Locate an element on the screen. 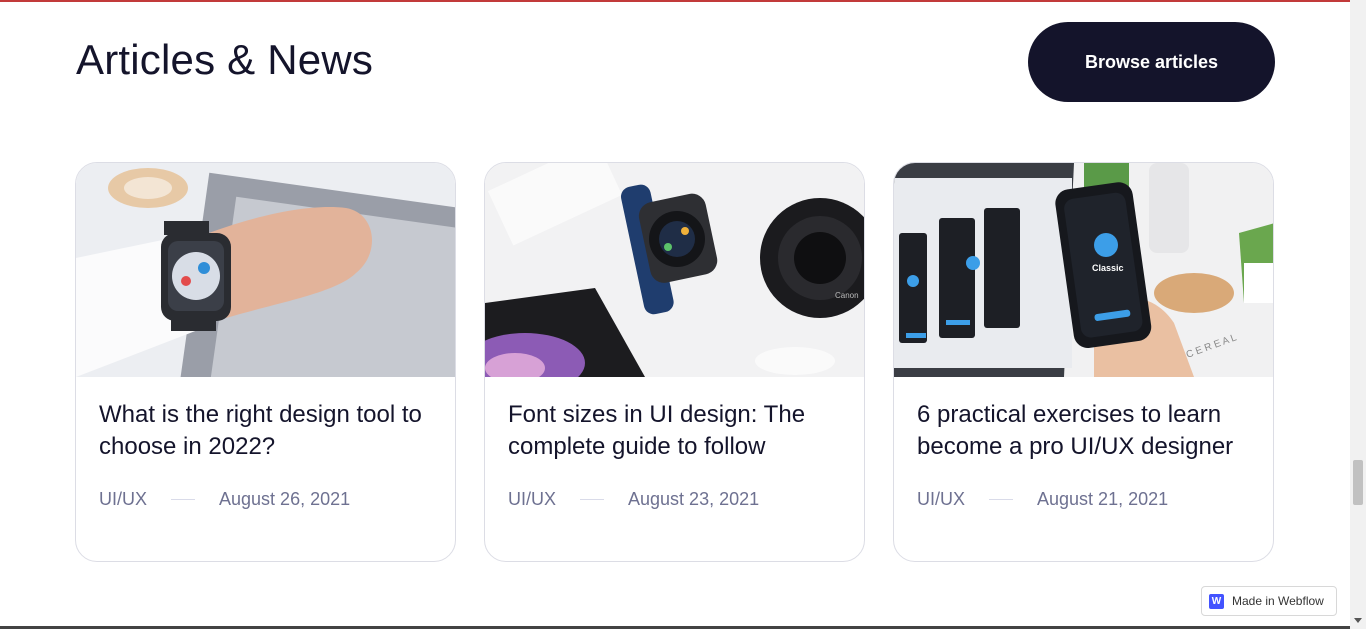 Image resolution: width=1366 pixels, height=629 pixels. browse-articles-button: Browse articles is located at coordinates (1151, 62).